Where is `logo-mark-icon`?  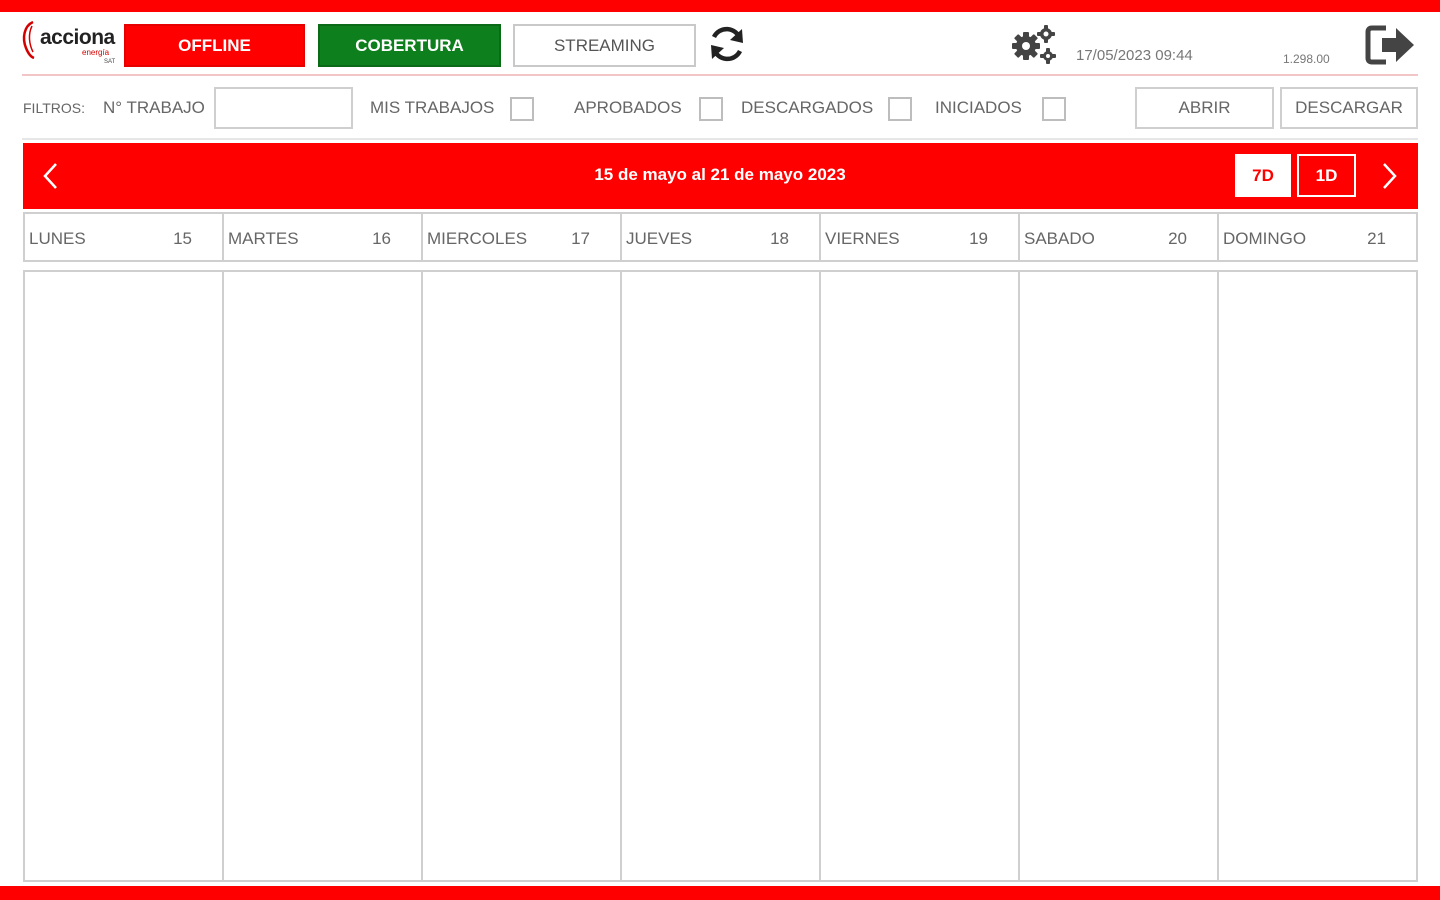
logo-mark-icon is located at coordinates (28, 40).